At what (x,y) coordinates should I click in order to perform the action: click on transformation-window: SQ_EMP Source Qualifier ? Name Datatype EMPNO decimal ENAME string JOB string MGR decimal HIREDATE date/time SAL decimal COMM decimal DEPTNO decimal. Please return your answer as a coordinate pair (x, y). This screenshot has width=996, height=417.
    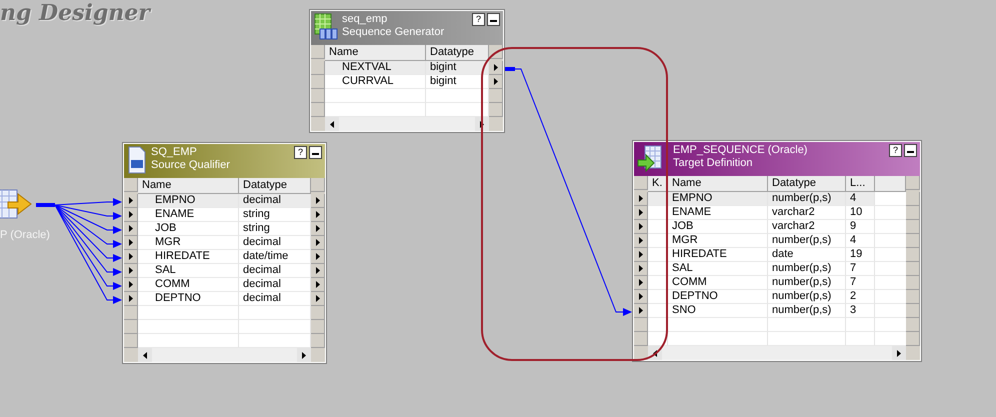
    Looking at the image, I should click on (224, 253).